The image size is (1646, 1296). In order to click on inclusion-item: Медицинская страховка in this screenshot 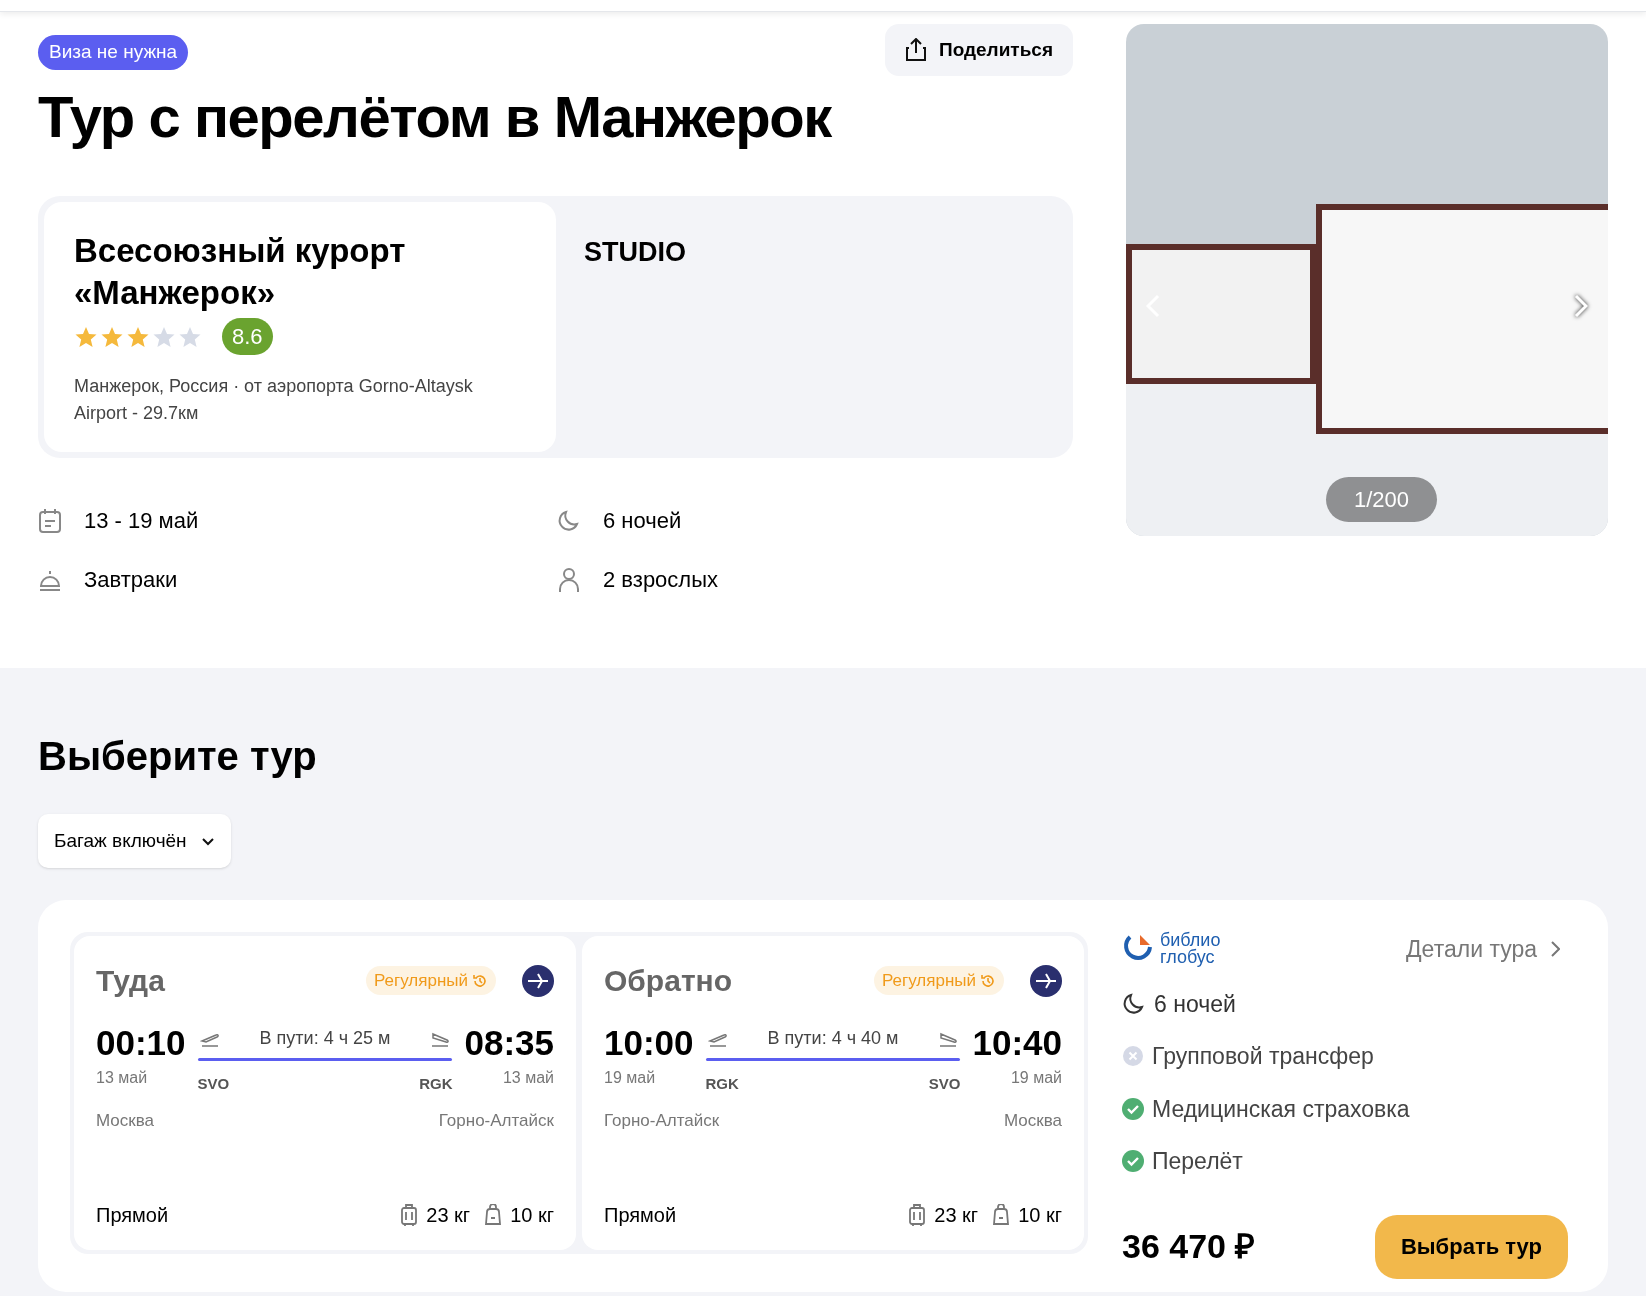, I will do `click(1281, 1109)`.